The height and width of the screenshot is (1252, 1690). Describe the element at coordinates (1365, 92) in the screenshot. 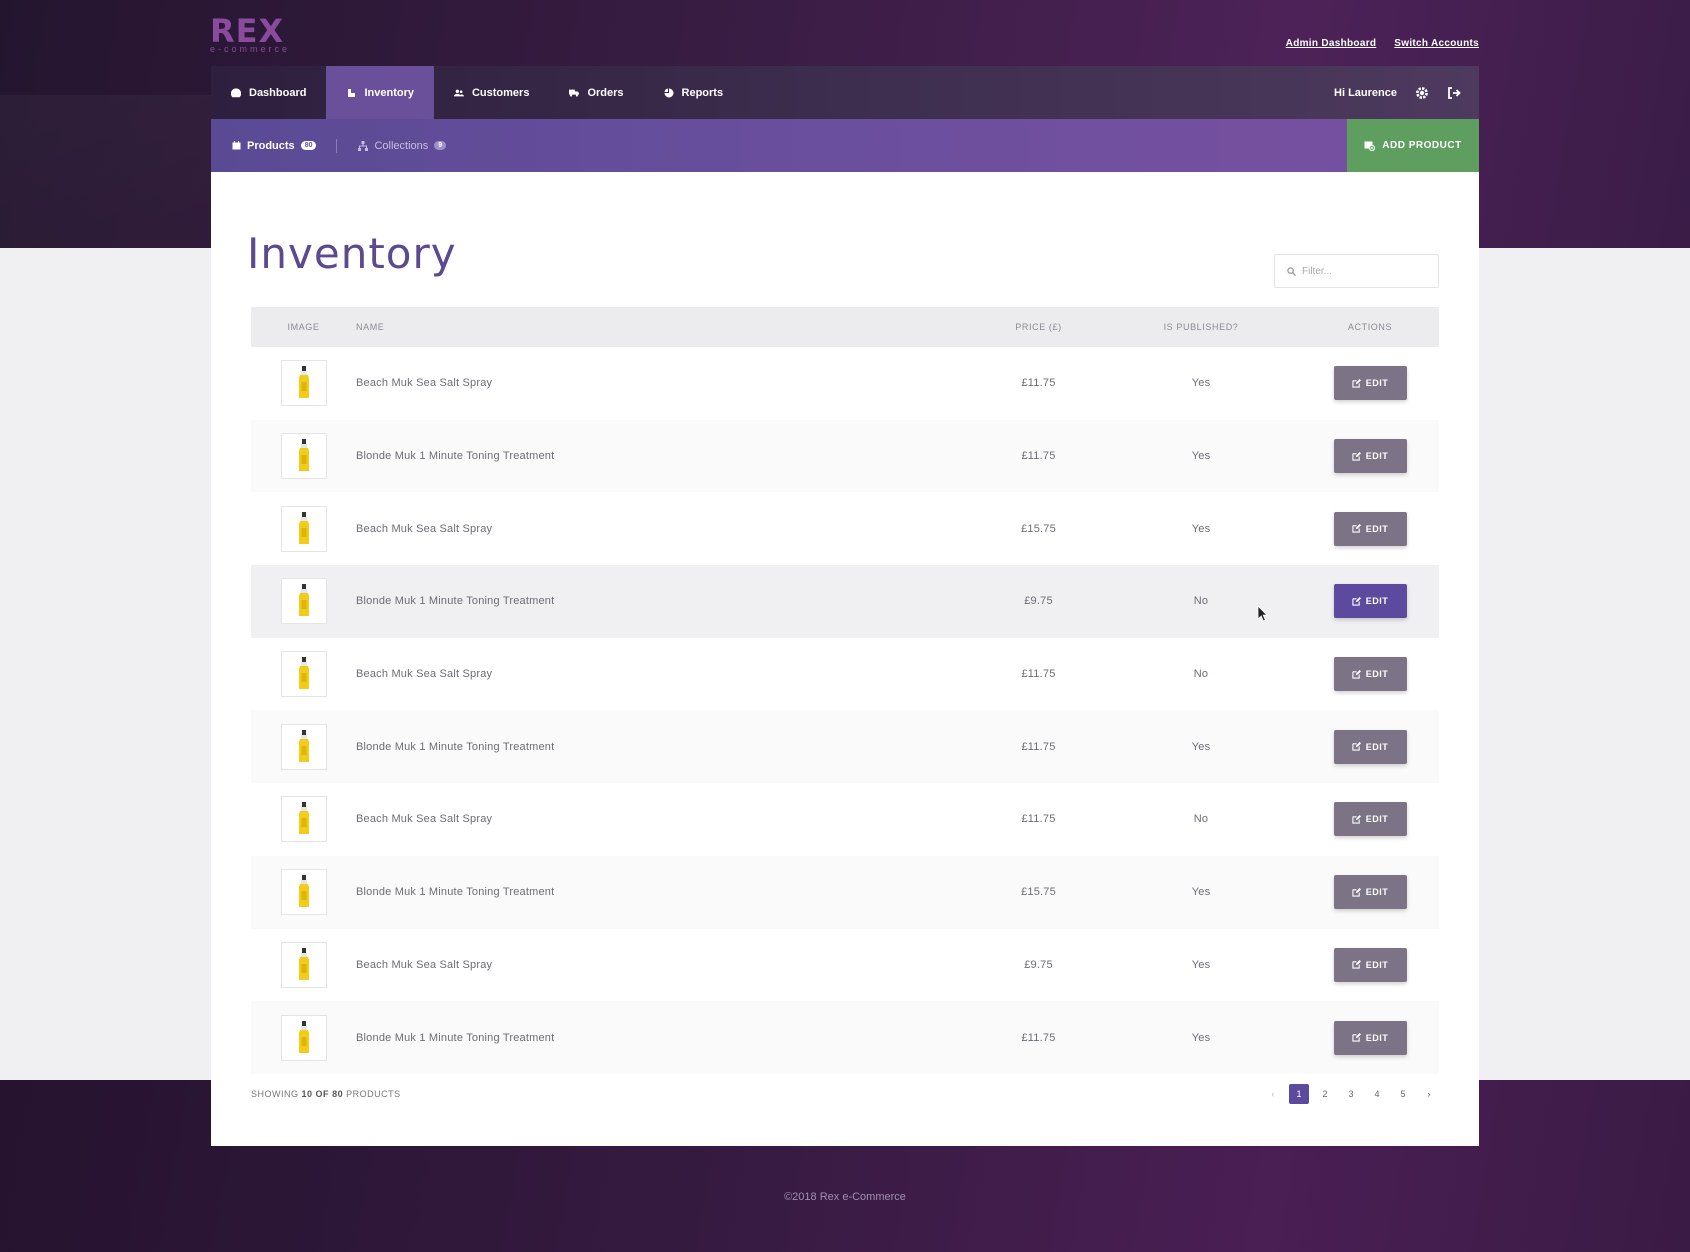

I see `user-greeting: Hi Laurence` at that location.